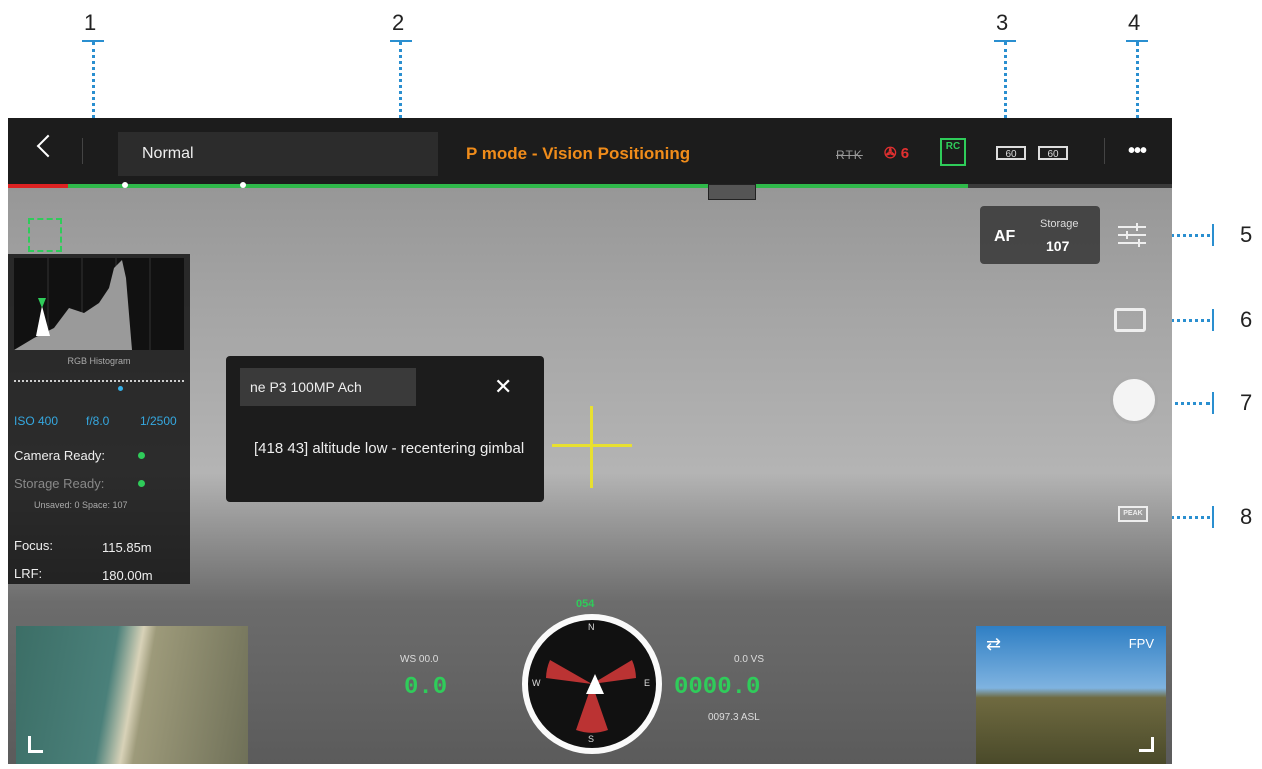 The image size is (1262, 769). Describe the element at coordinates (1134, 22) in the screenshot. I see `callout-4: 4` at that location.